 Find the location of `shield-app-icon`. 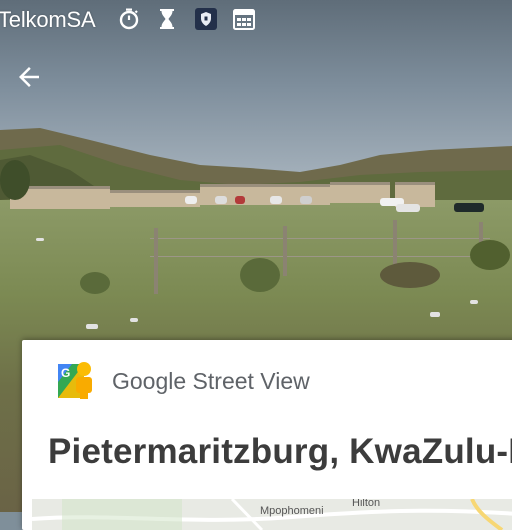

shield-app-icon is located at coordinates (206, 19).